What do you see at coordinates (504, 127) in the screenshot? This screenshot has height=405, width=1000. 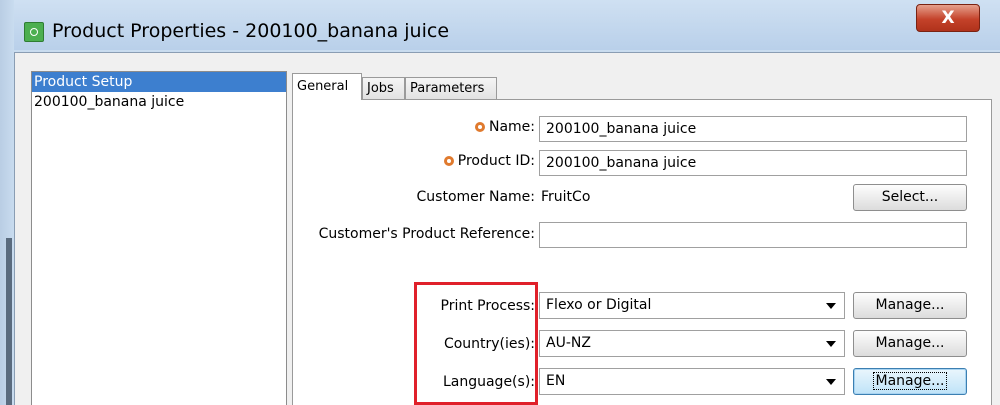 I see `name-label: Name:` at bounding box center [504, 127].